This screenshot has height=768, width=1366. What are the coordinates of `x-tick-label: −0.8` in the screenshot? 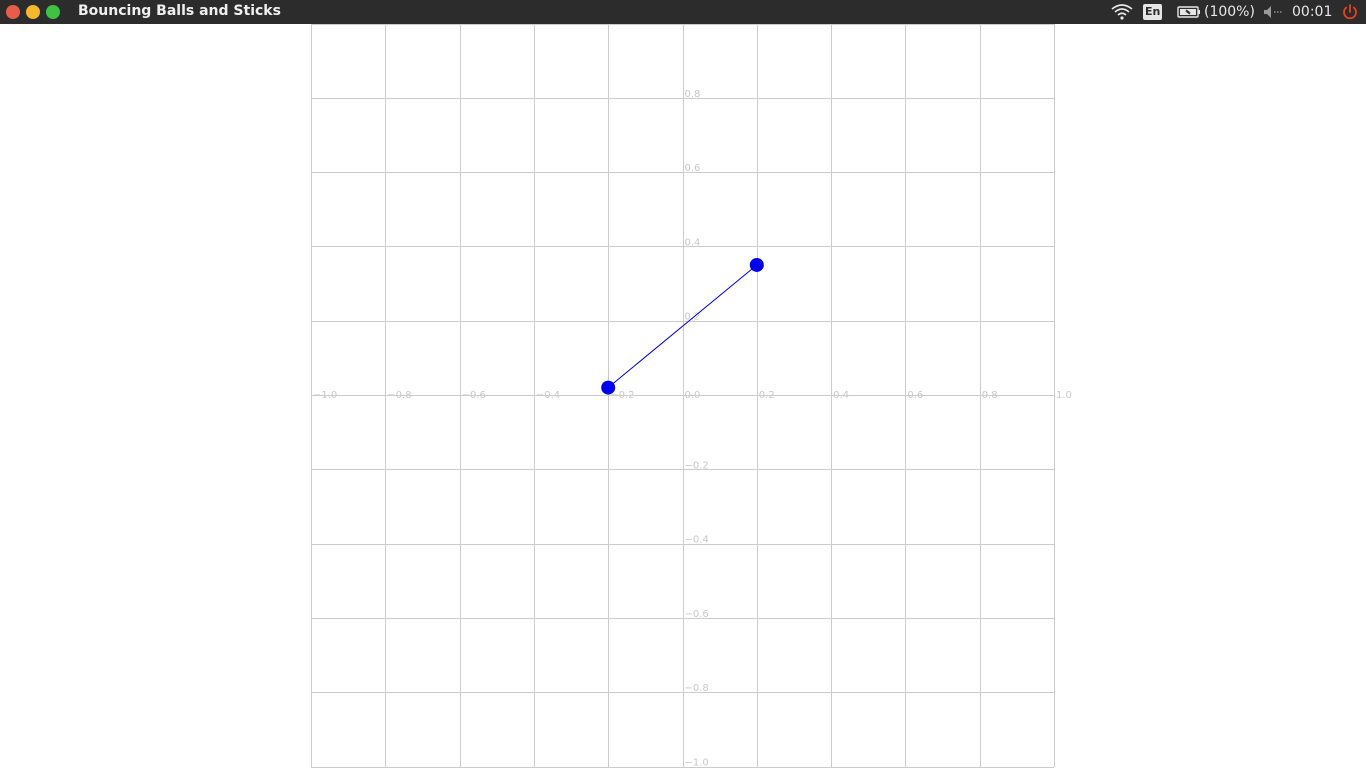 It's located at (399, 395).